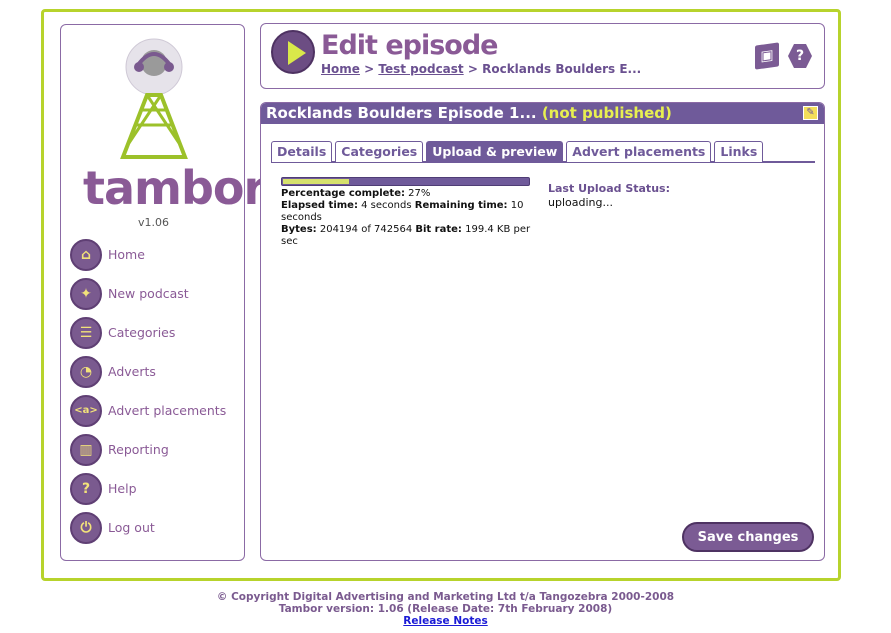  What do you see at coordinates (86, 332) in the screenshot?
I see `categories-icon: ☰` at bounding box center [86, 332].